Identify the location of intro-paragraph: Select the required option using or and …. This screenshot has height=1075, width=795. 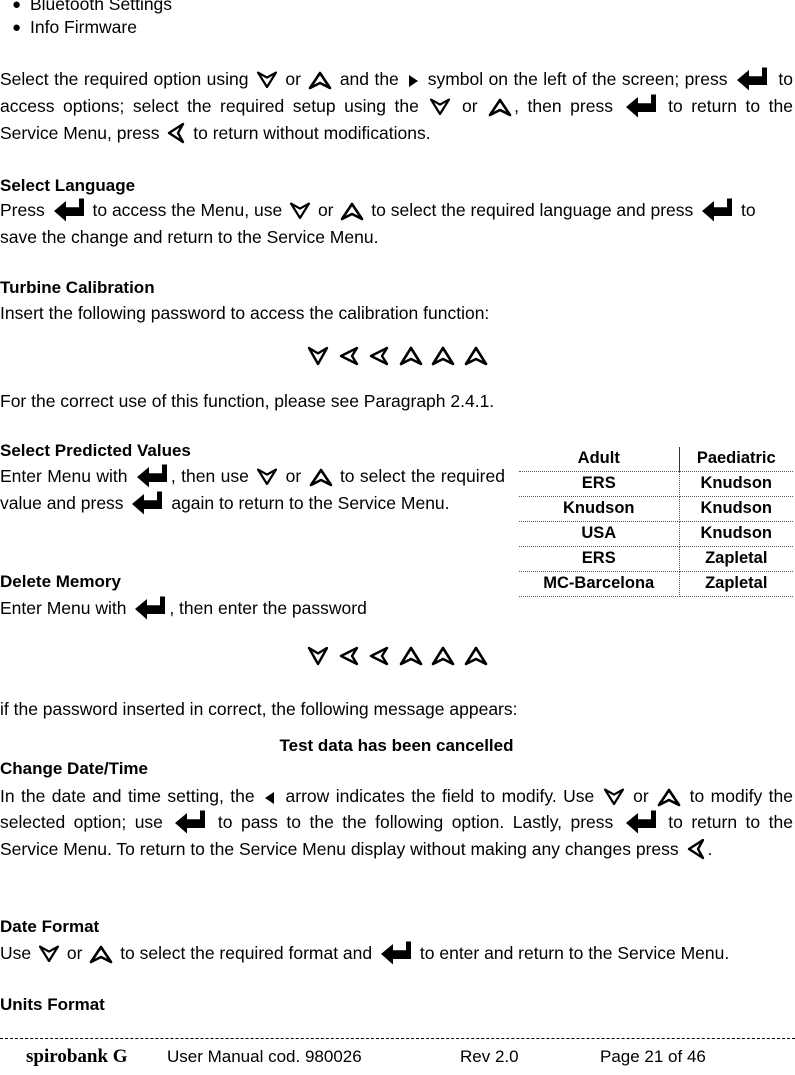
(396, 106).